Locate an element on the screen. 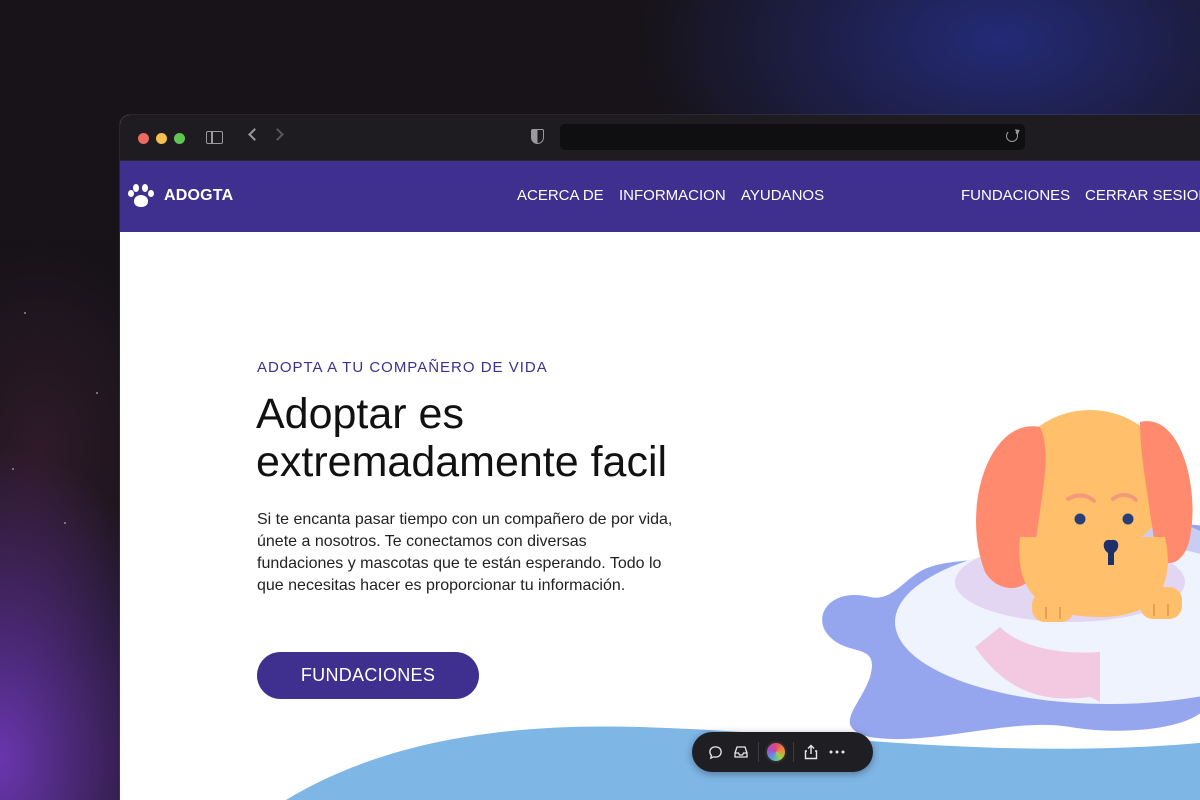 The image size is (1200, 800). floating-toolbar is located at coordinates (782, 752).